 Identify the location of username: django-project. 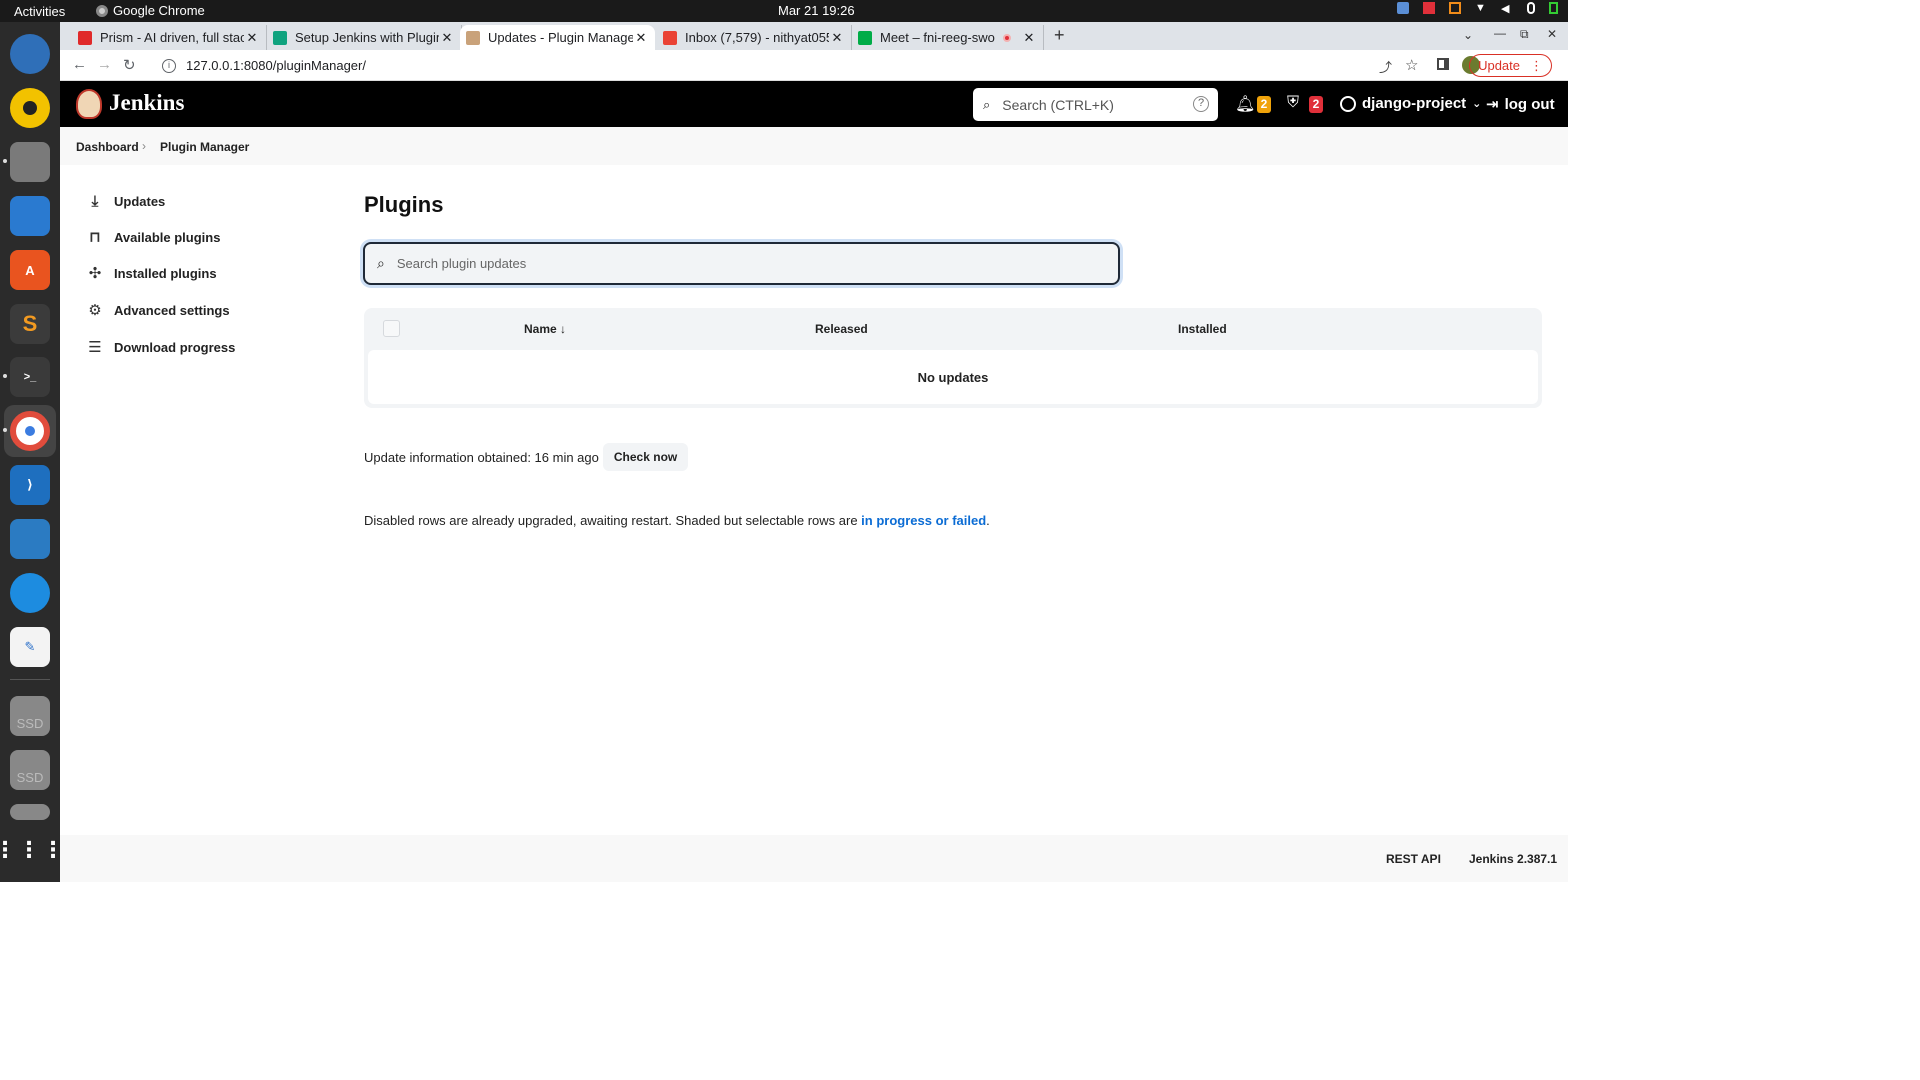
(1414, 103).